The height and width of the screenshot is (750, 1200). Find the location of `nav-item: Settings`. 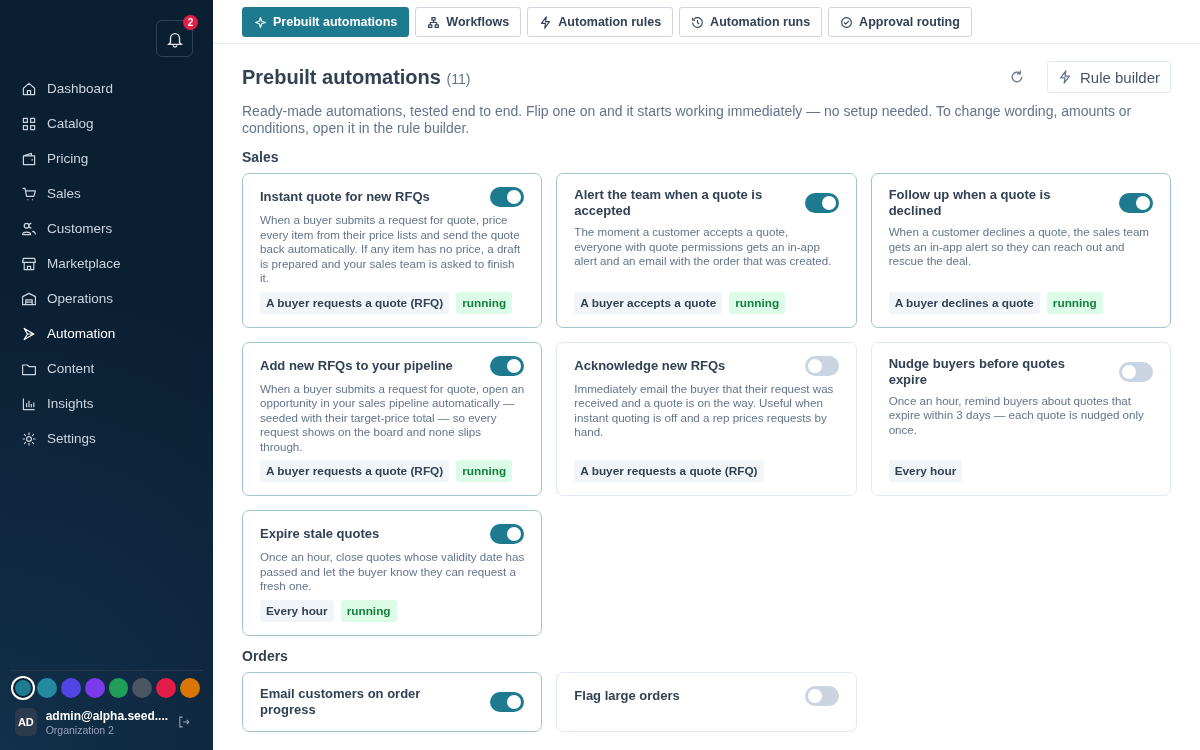

nav-item: Settings is located at coordinates (106, 438).